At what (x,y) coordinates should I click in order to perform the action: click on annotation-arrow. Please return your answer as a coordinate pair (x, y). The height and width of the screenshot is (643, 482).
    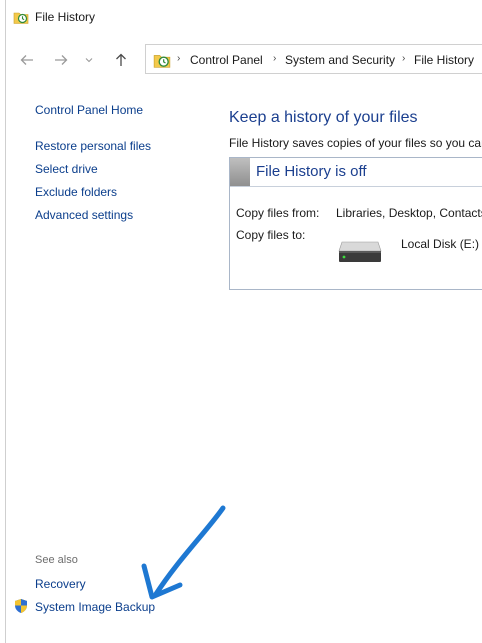
    Looking at the image, I should click on (183, 552).